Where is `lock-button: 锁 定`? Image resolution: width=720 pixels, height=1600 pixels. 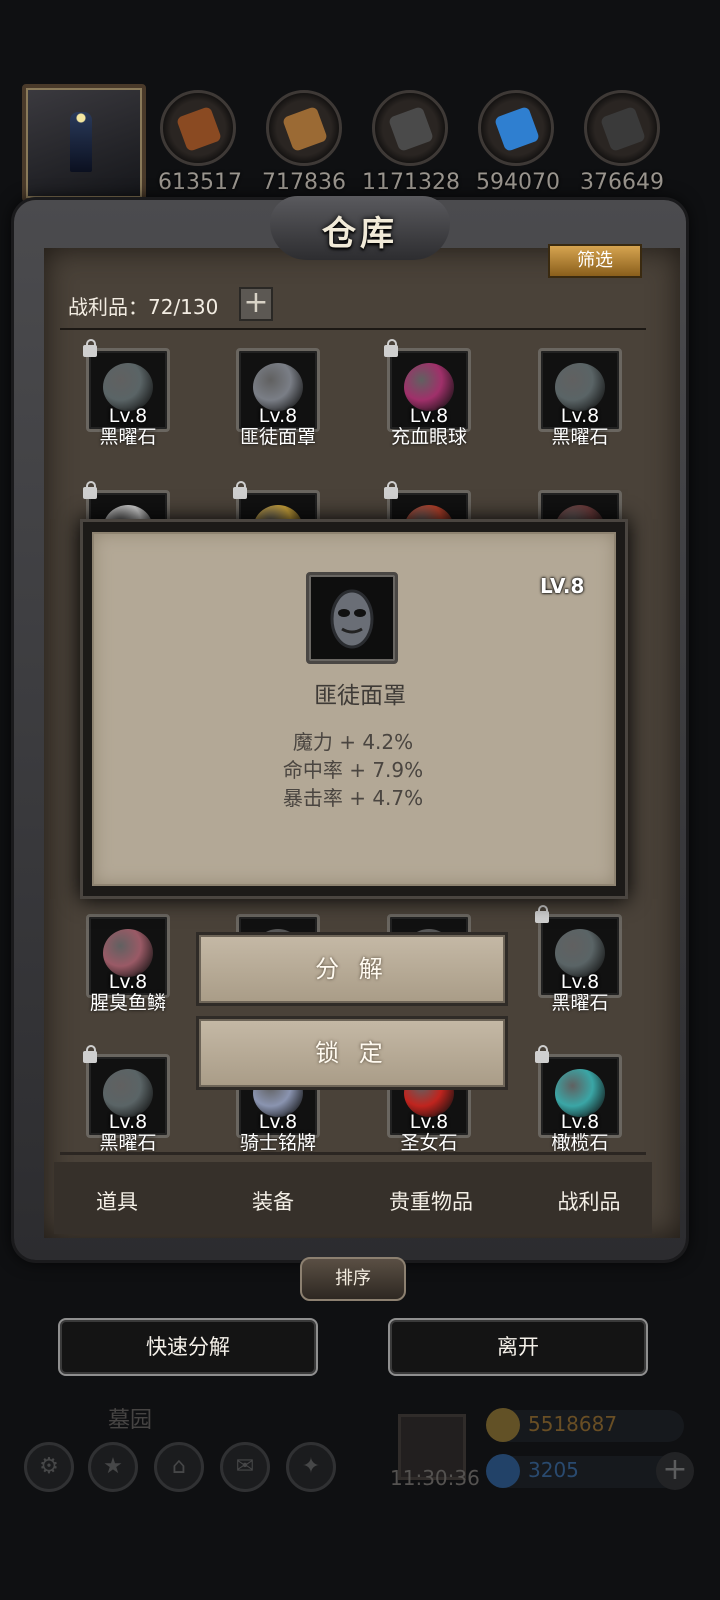 lock-button: 锁 定 is located at coordinates (352, 1053).